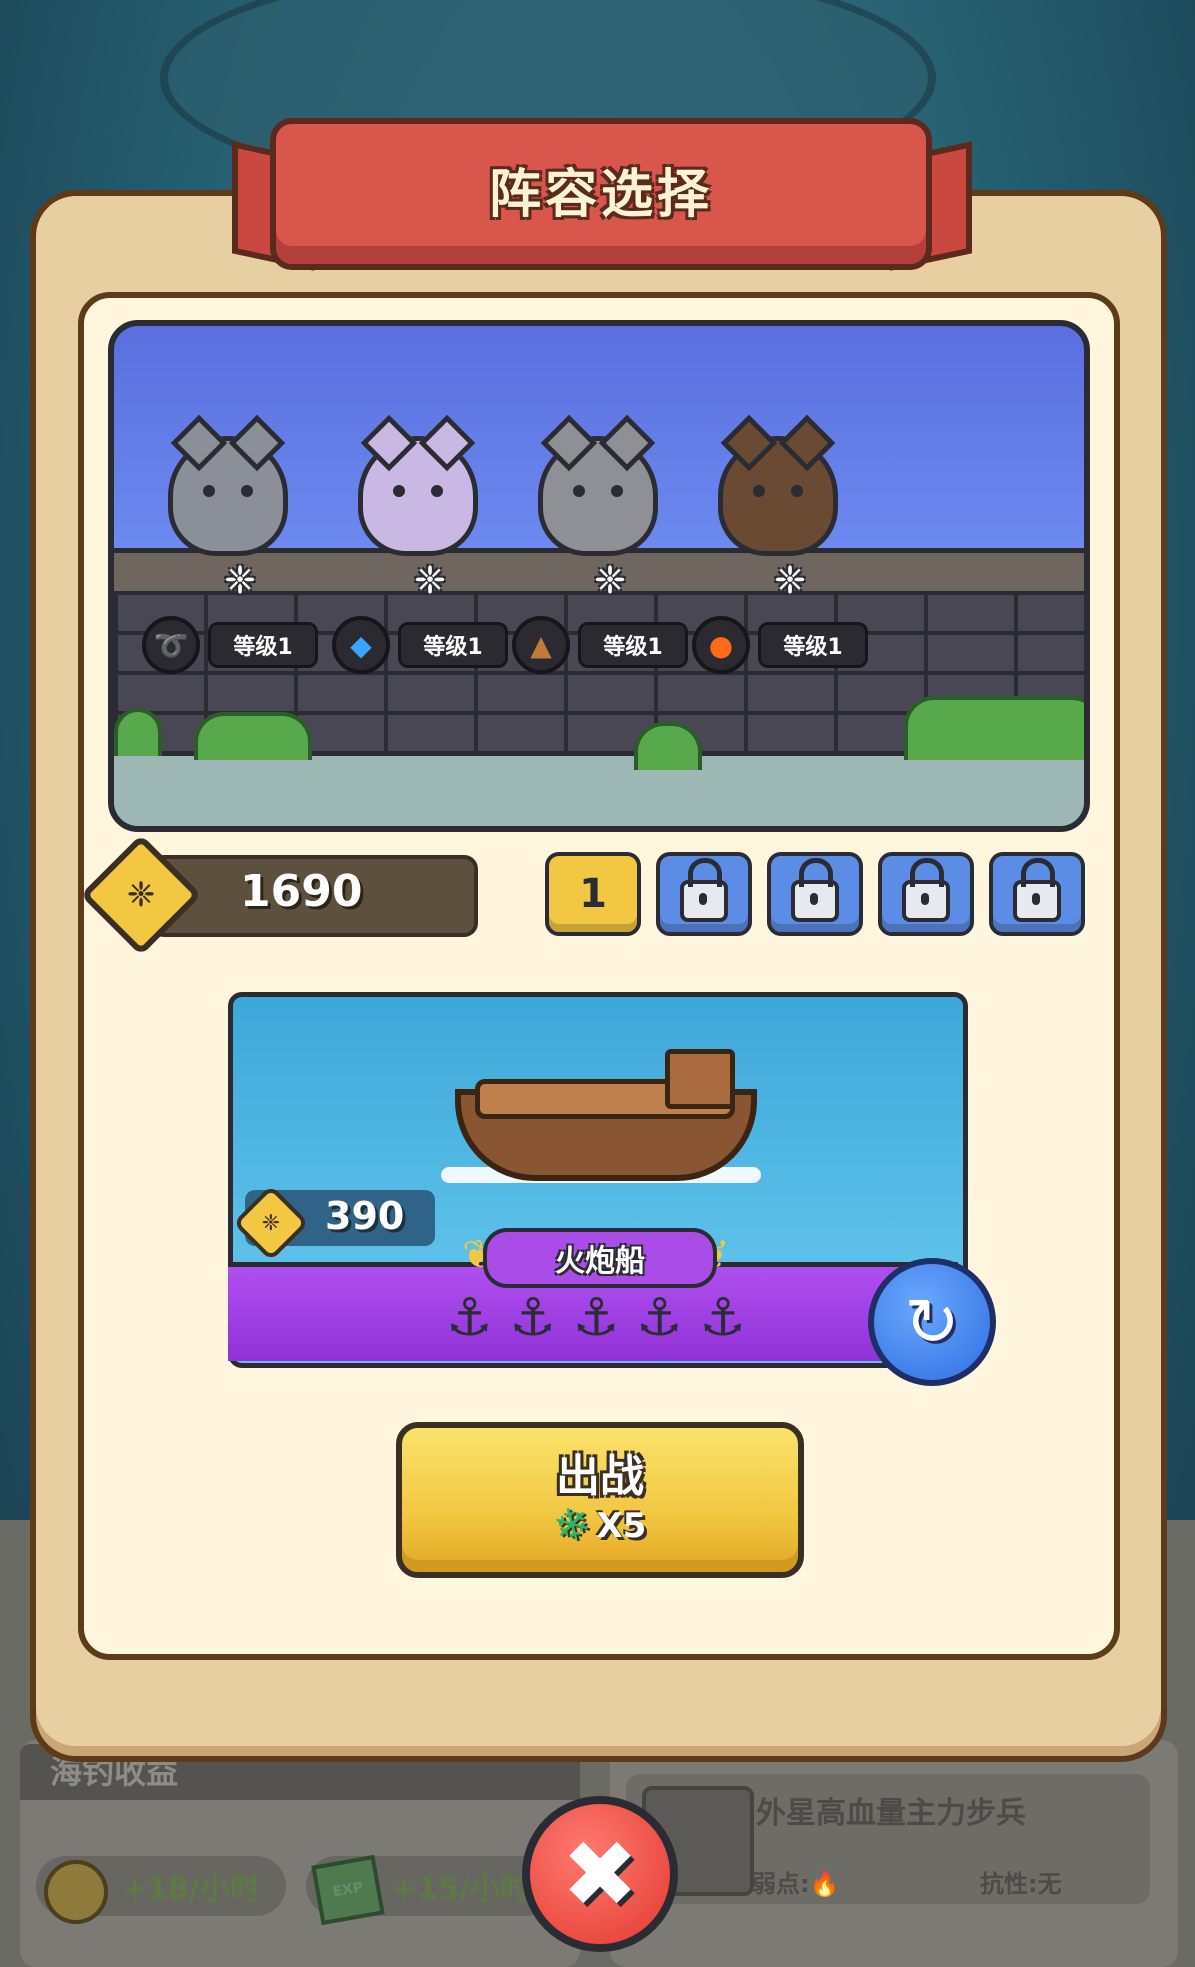 The height and width of the screenshot is (1967, 1195). Describe the element at coordinates (541, 645) in the screenshot. I see `earth-element-icon: ▲` at that location.